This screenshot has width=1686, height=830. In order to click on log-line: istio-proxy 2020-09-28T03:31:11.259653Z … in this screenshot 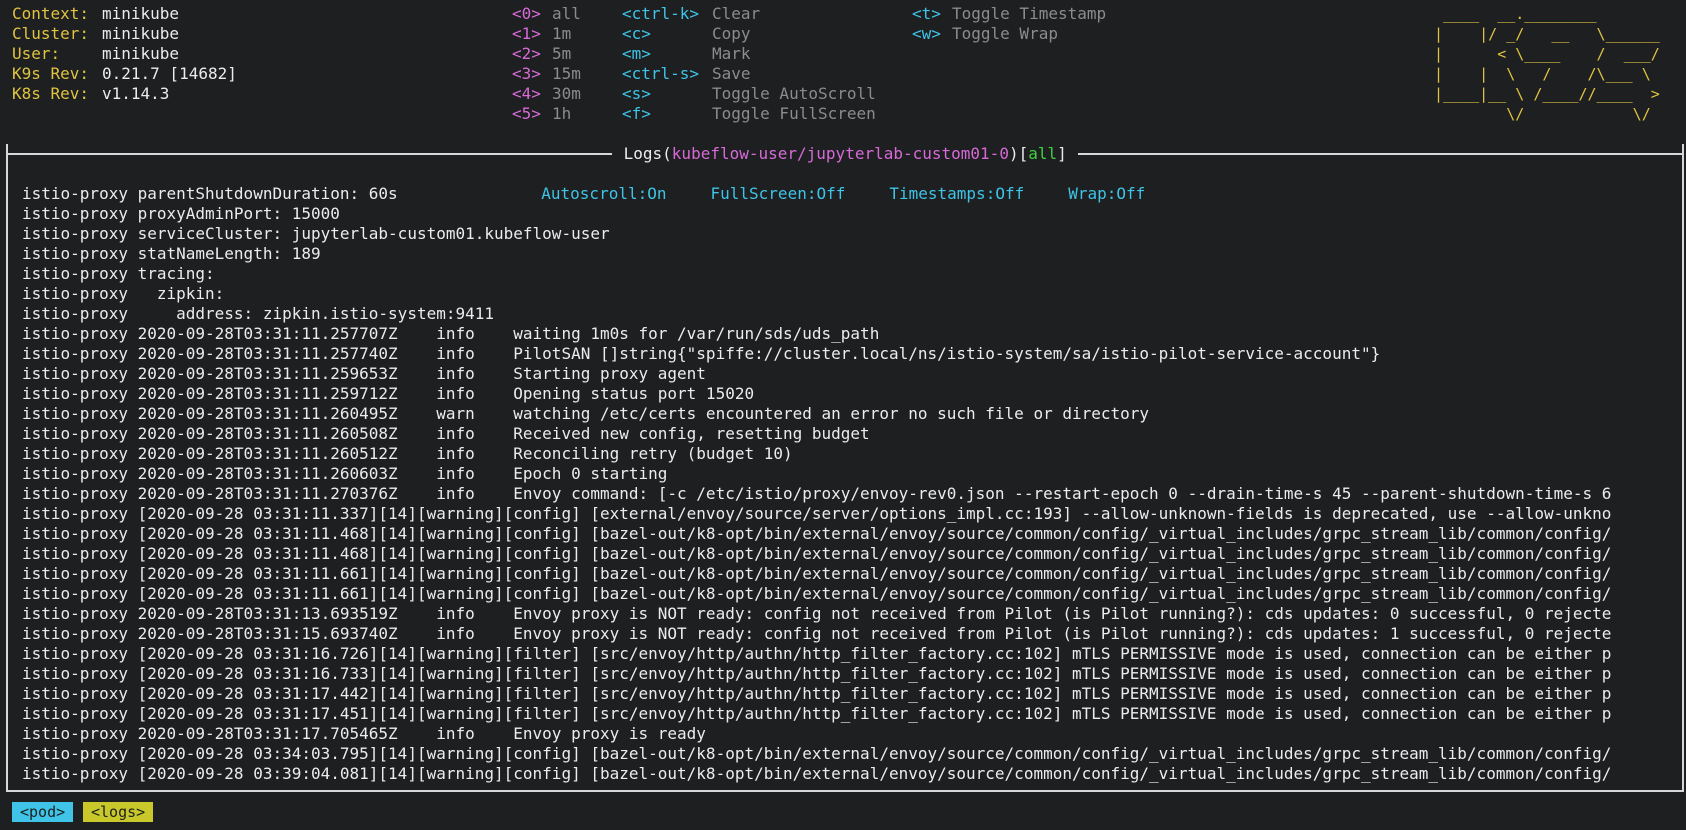, I will do `click(364, 373)`.